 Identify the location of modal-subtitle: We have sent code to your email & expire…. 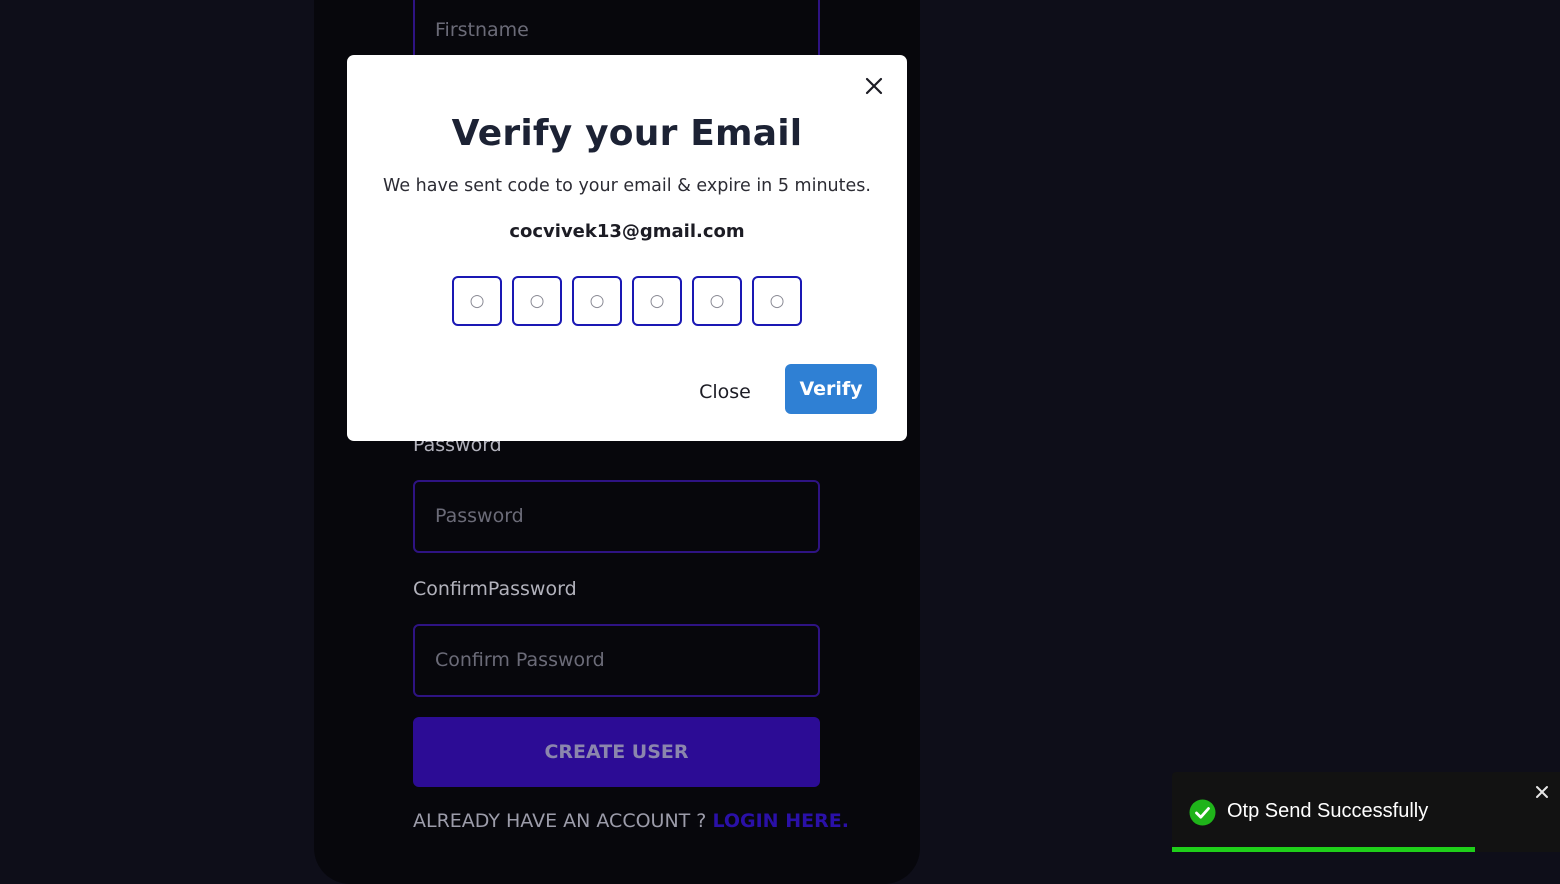
(627, 186).